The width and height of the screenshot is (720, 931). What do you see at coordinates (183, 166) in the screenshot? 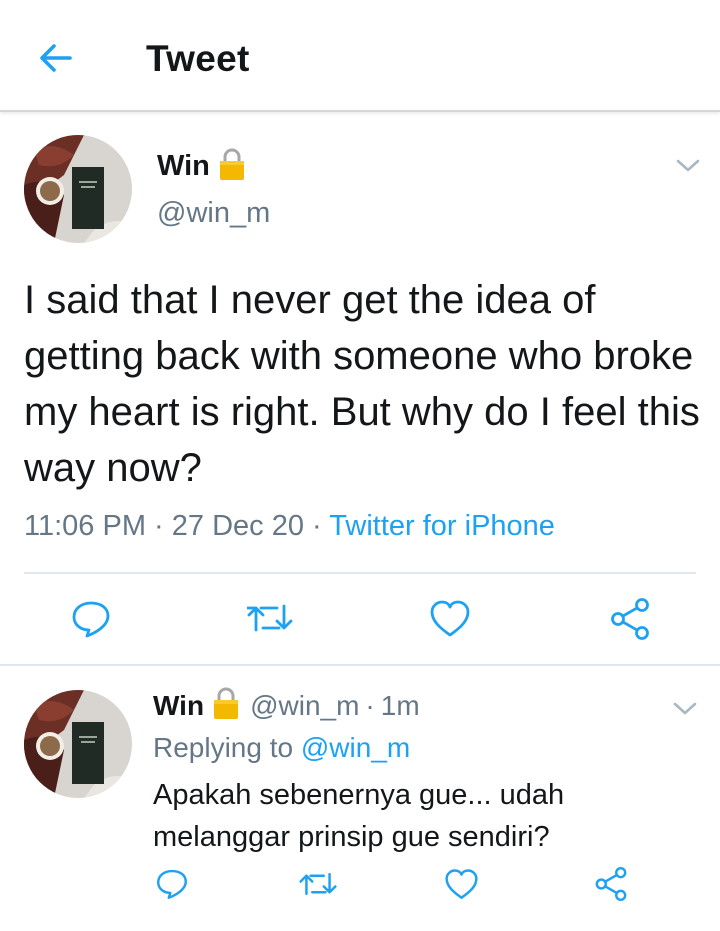
I see `author-name: Win` at bounding box center [183, 166].